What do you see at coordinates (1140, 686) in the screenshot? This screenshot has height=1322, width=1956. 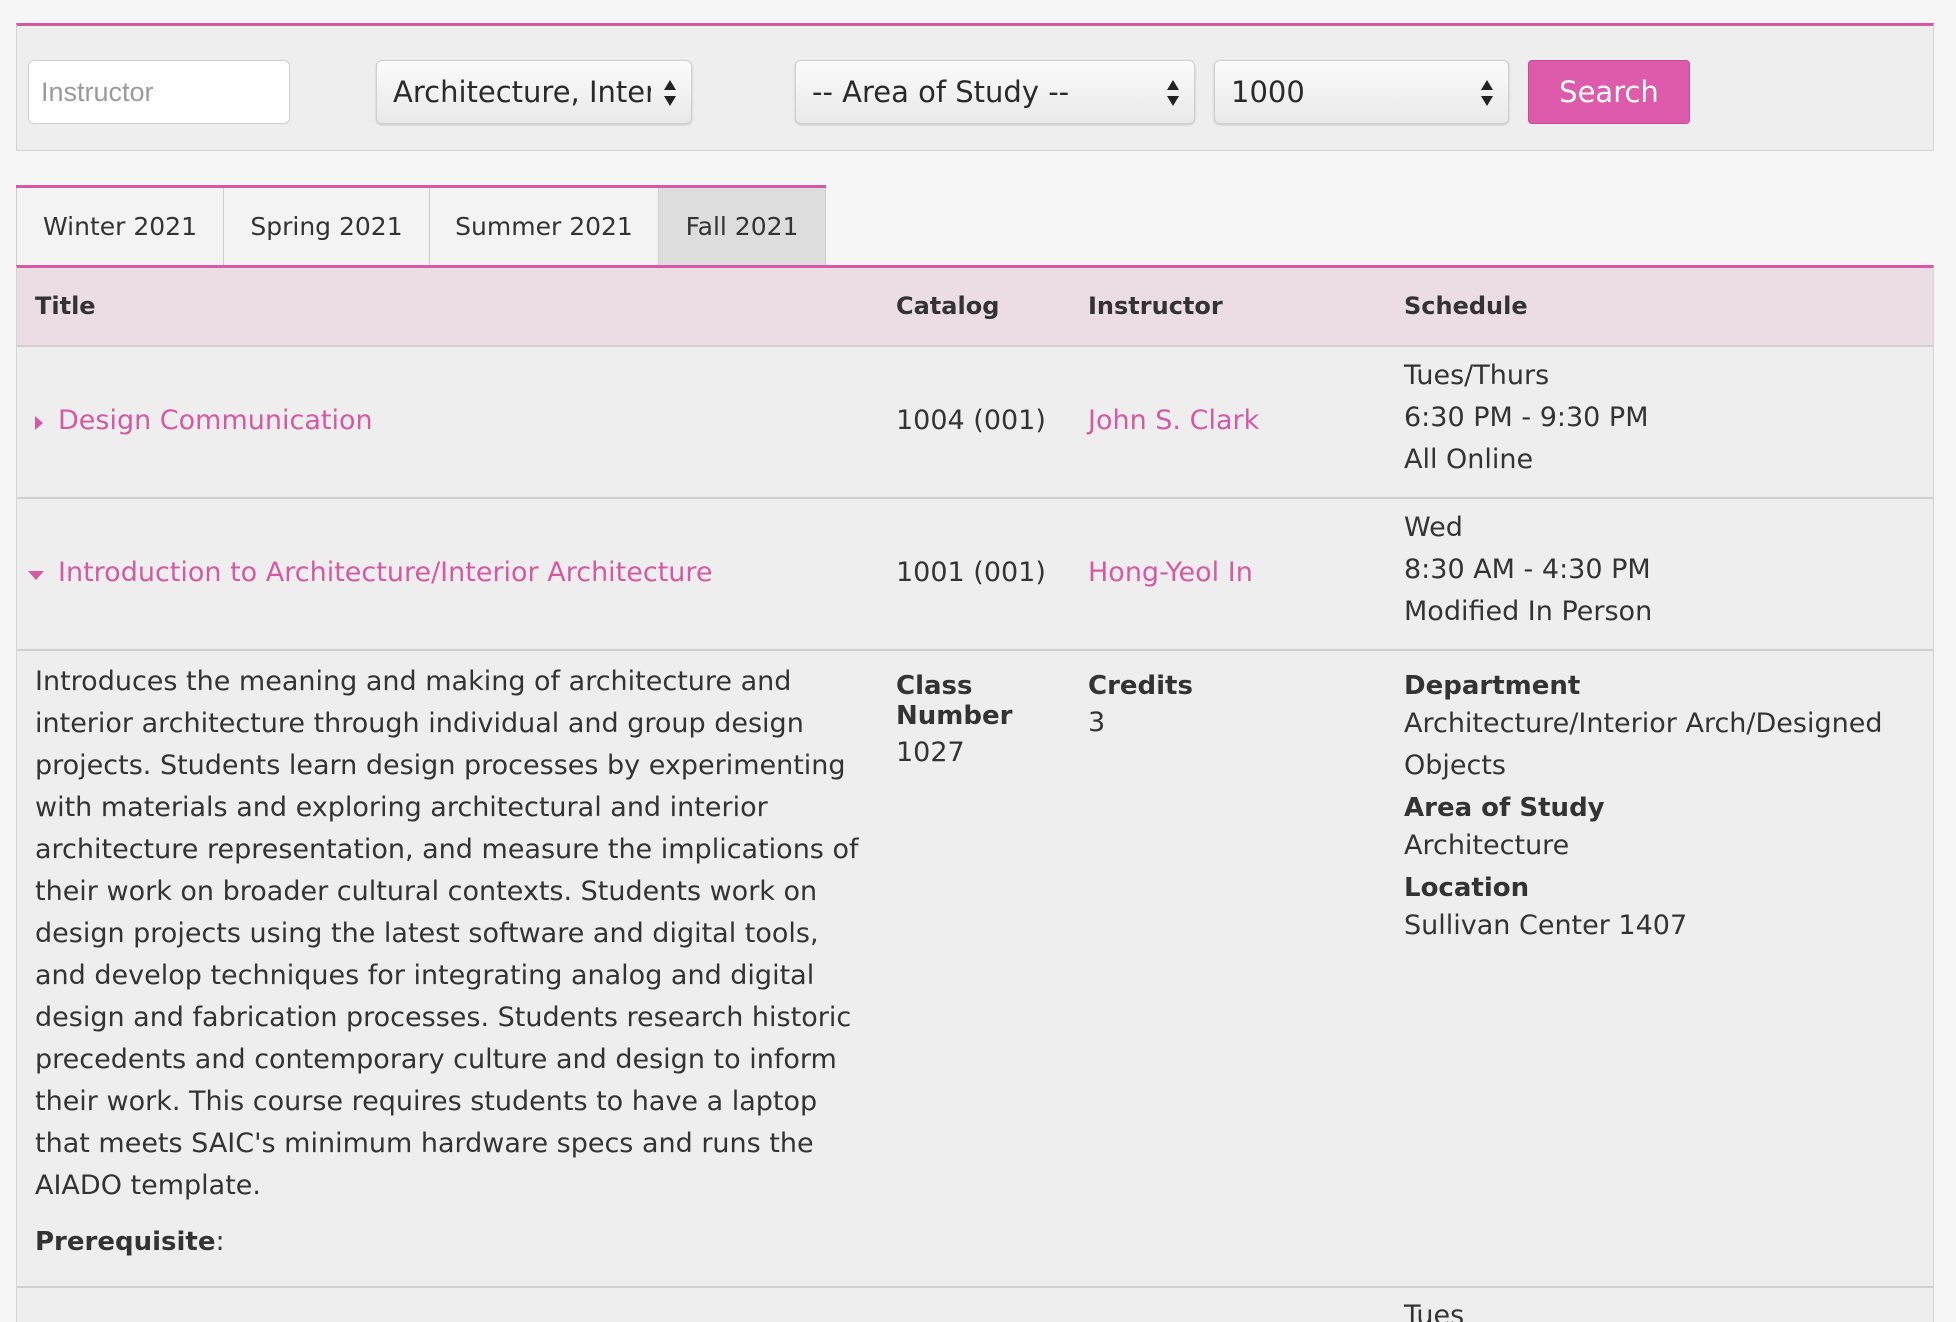 I see `credits-label: Credits` at bounding box center [1140, 686].